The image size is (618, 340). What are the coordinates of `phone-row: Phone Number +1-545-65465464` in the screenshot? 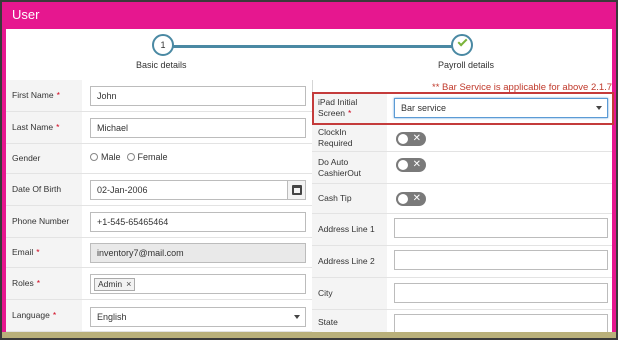 It's located at (159, 222).